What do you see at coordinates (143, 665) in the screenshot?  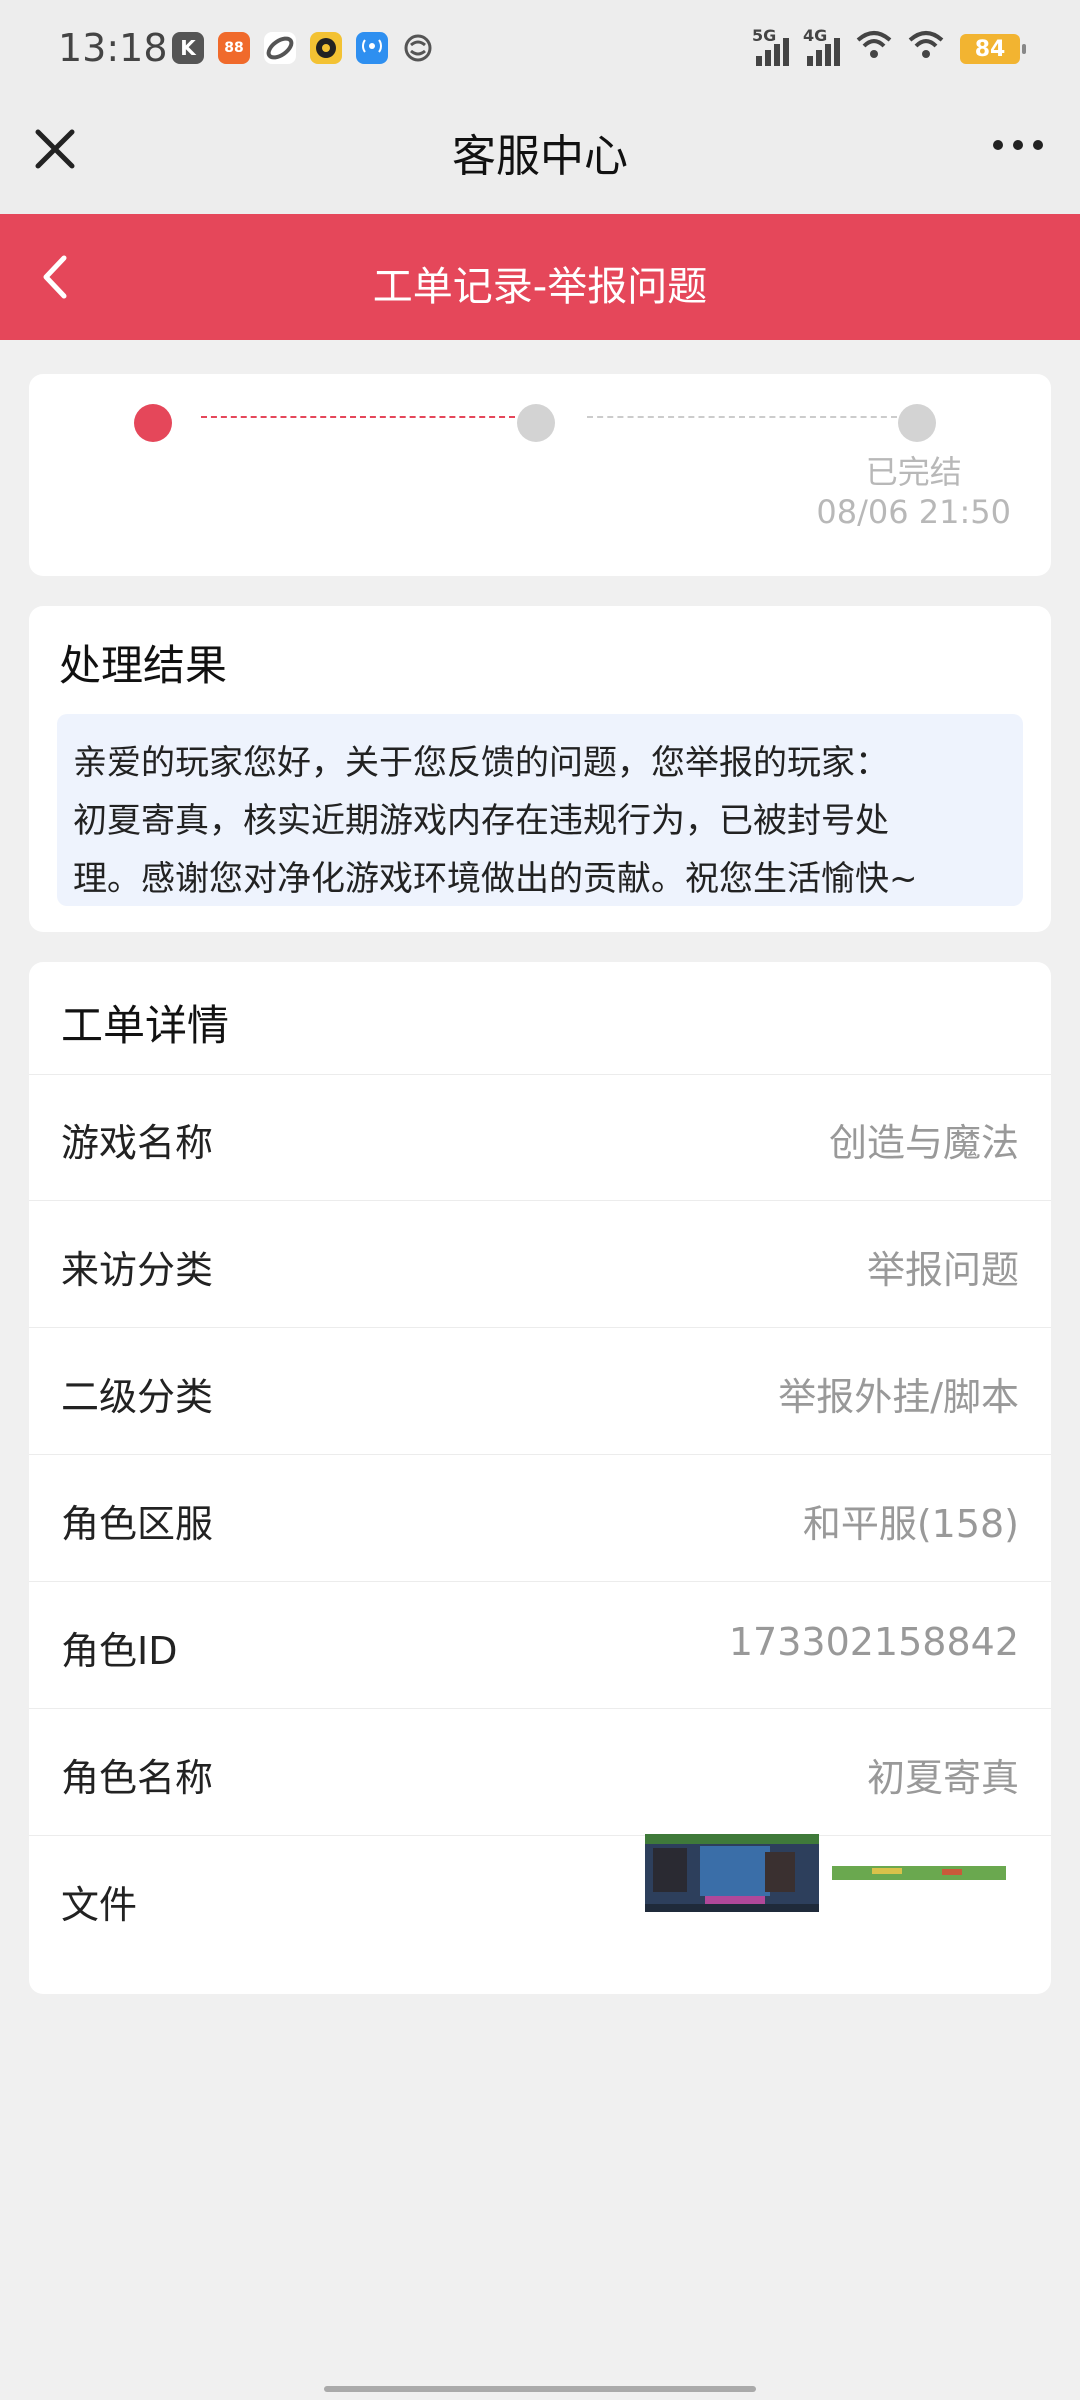 I see `result-heading: 处理结果` at bounding box center [143, 665].